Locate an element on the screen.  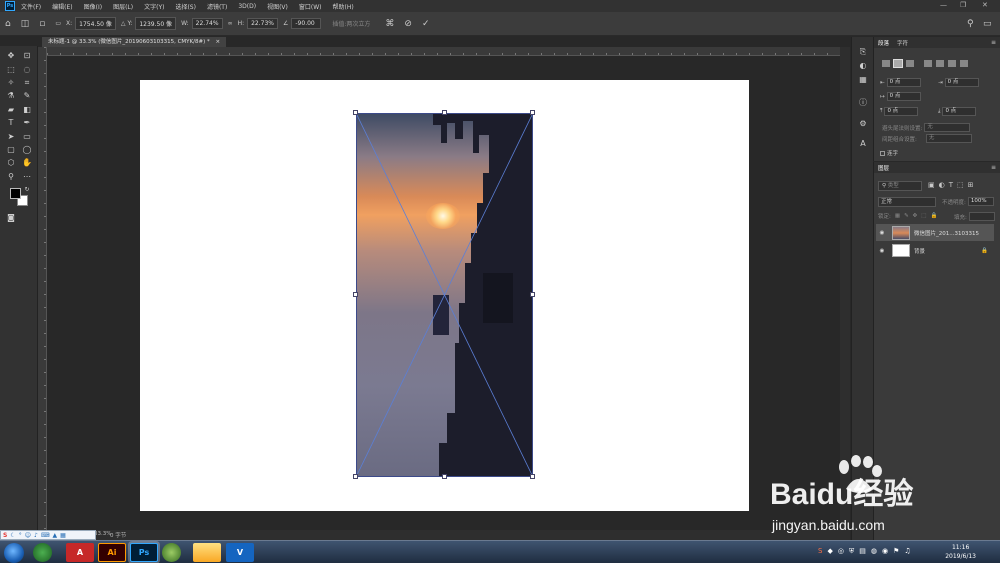
transform-handle-tr is located at coordinates (532, 112).